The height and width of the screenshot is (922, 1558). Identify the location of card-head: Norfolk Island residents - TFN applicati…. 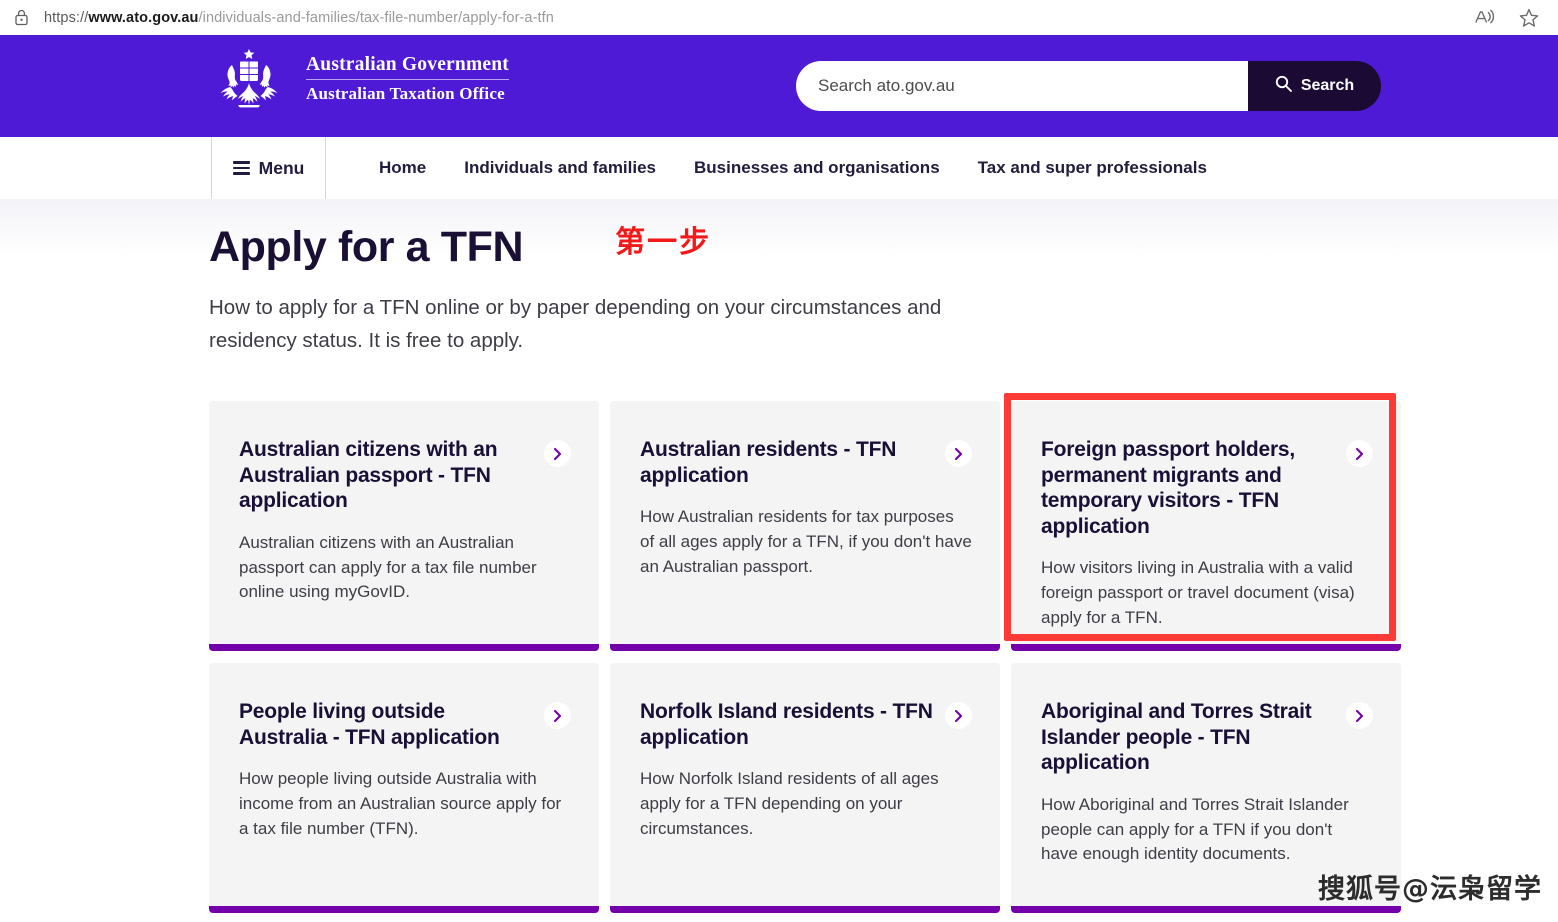
(806, 724).